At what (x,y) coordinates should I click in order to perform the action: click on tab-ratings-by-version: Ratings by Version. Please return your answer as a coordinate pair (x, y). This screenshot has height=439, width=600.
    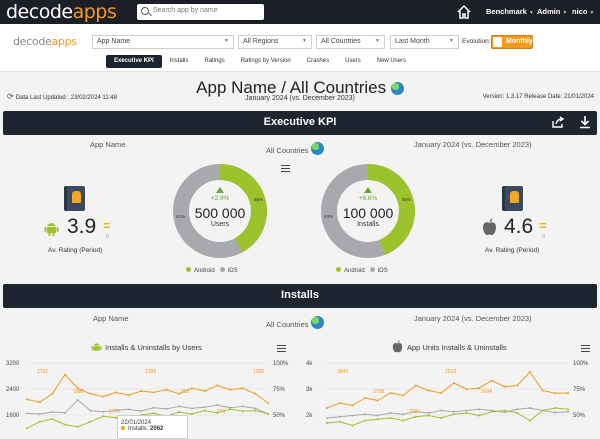
    Looking at the image, I should click on (266, 61).